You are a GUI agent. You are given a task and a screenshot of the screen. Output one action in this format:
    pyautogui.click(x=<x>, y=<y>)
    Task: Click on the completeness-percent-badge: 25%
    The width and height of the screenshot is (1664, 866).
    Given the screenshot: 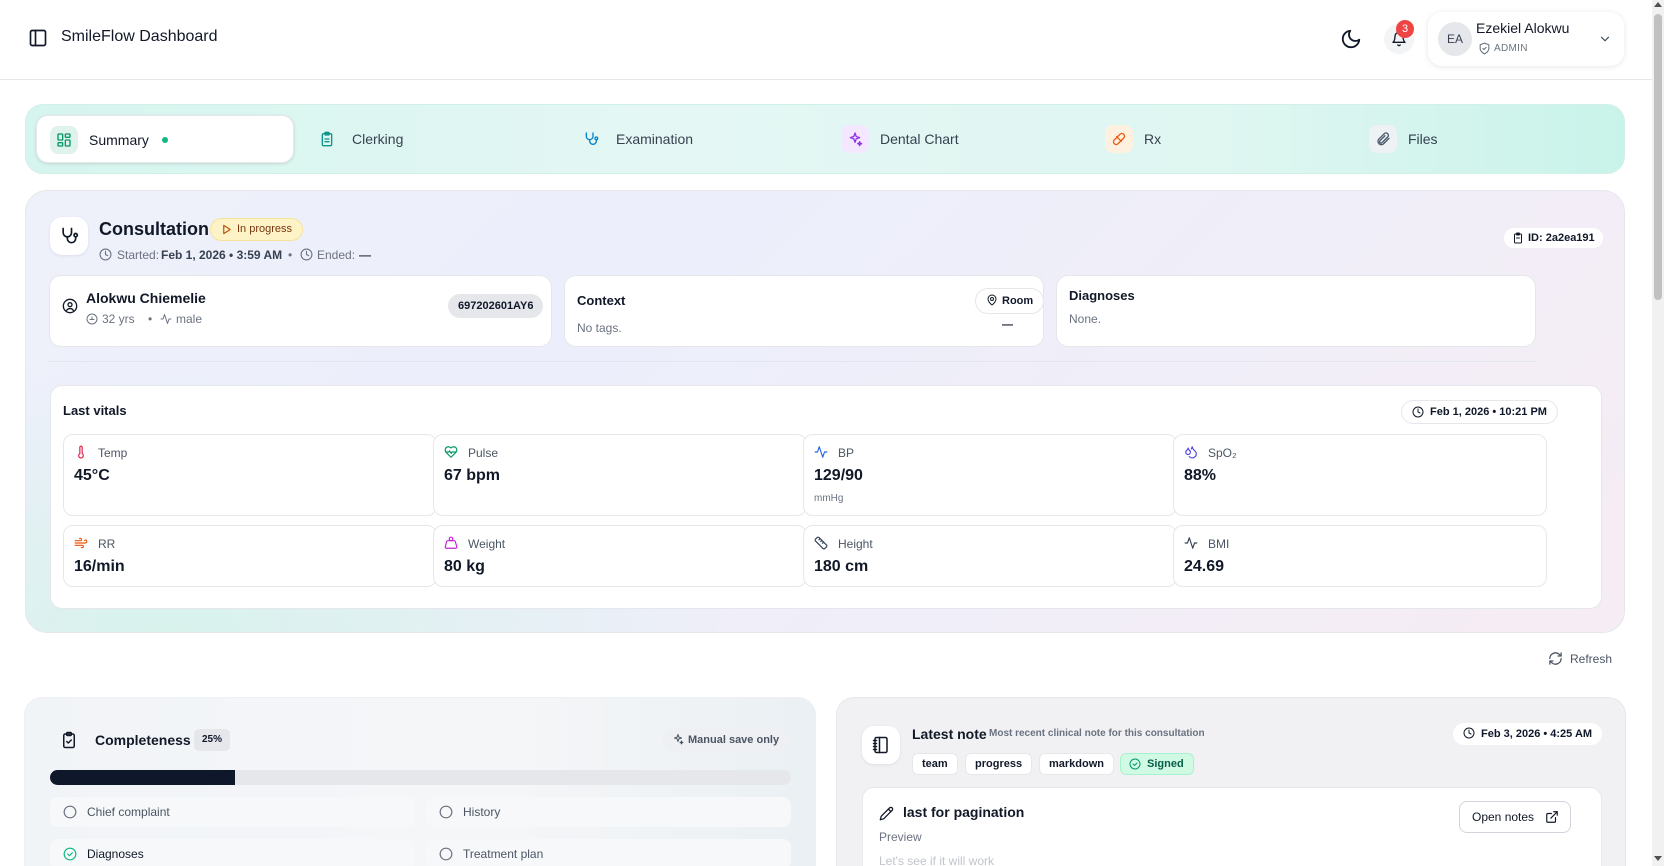 What is the action you would take?
    pyautogui.click(x=212, y=740)
    